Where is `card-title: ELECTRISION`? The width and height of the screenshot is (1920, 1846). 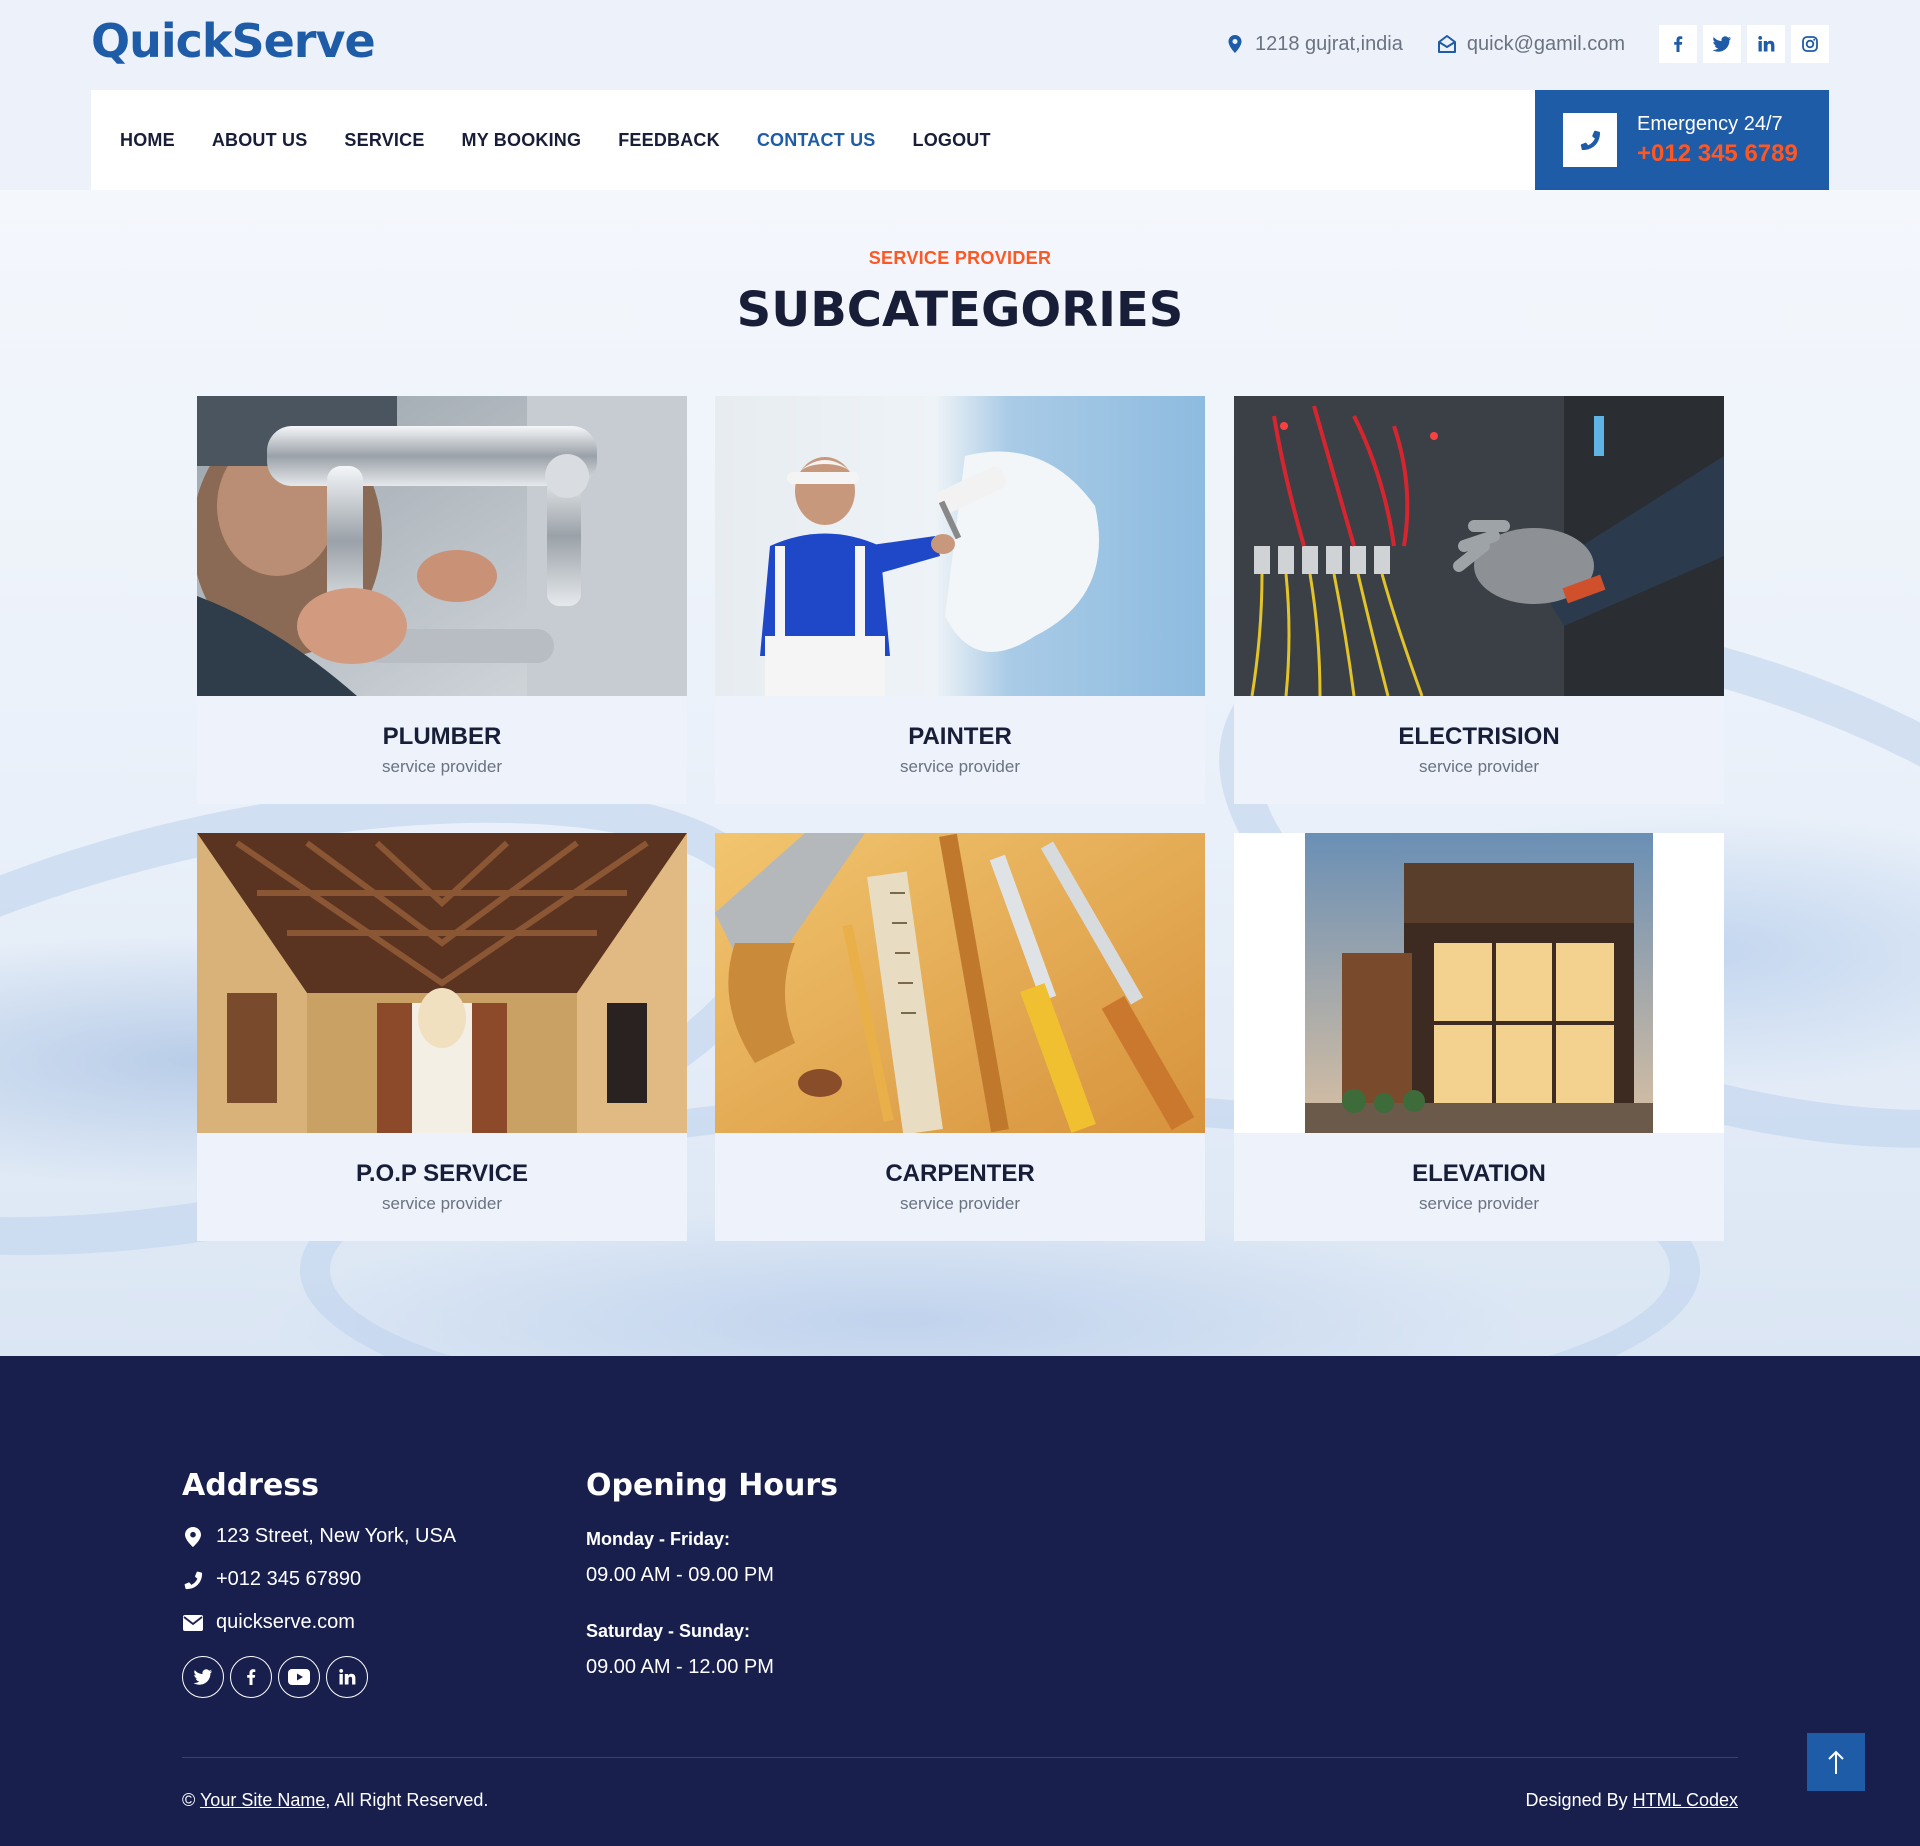
card-title: ELECTRISION is located at coordinates (1479, 736).